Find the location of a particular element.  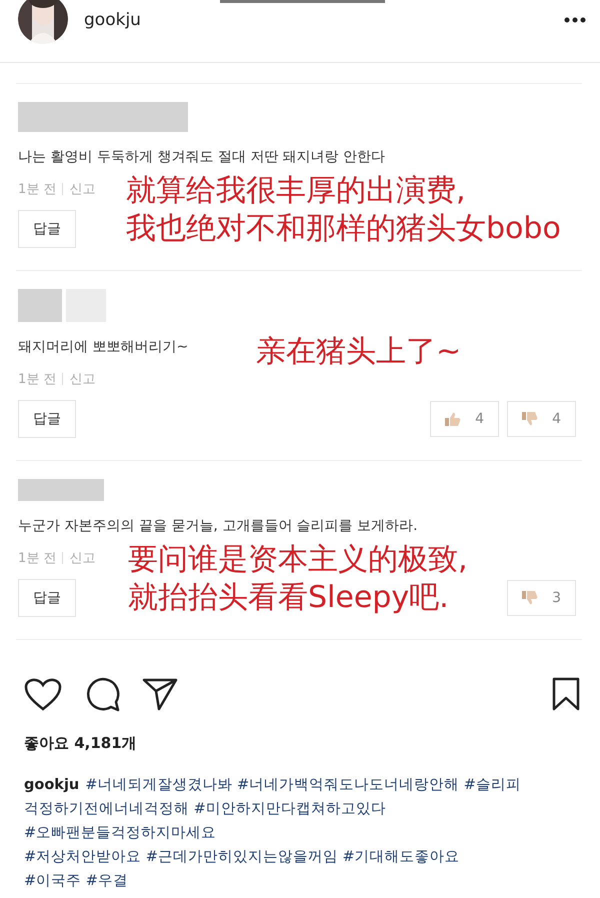

comment-text: 누군가 자본주의의 끝을 묻거늘, 고개를들어 슬리피를 보게하라. is located at coordinates (218, 526).